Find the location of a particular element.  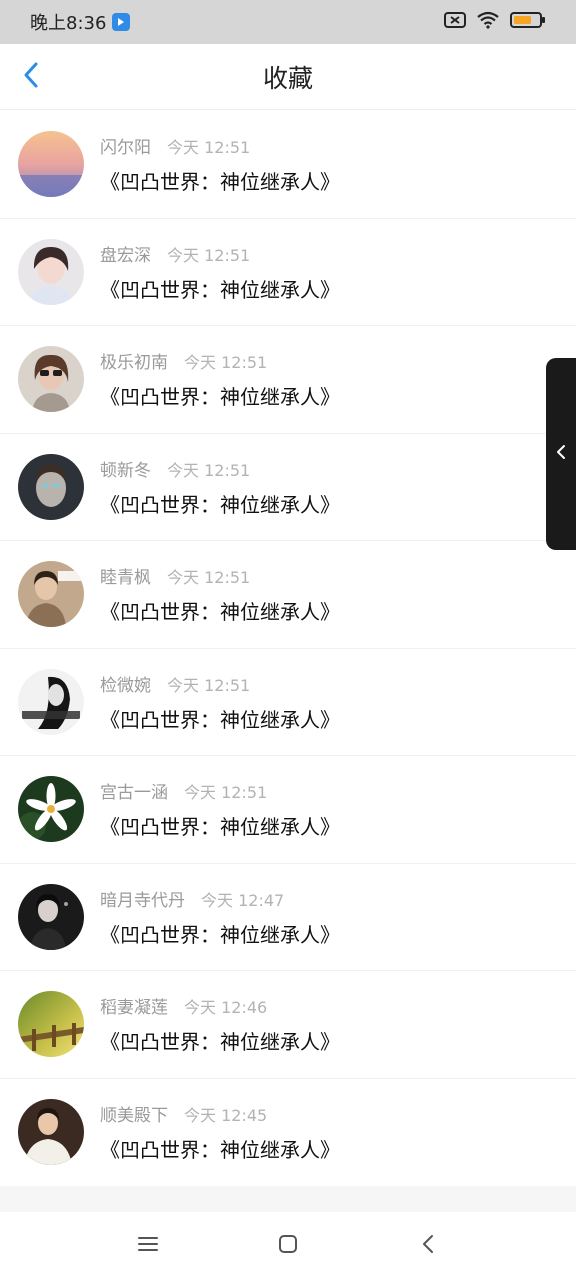

side-drawer-handle is located at coordinates (561, 454).